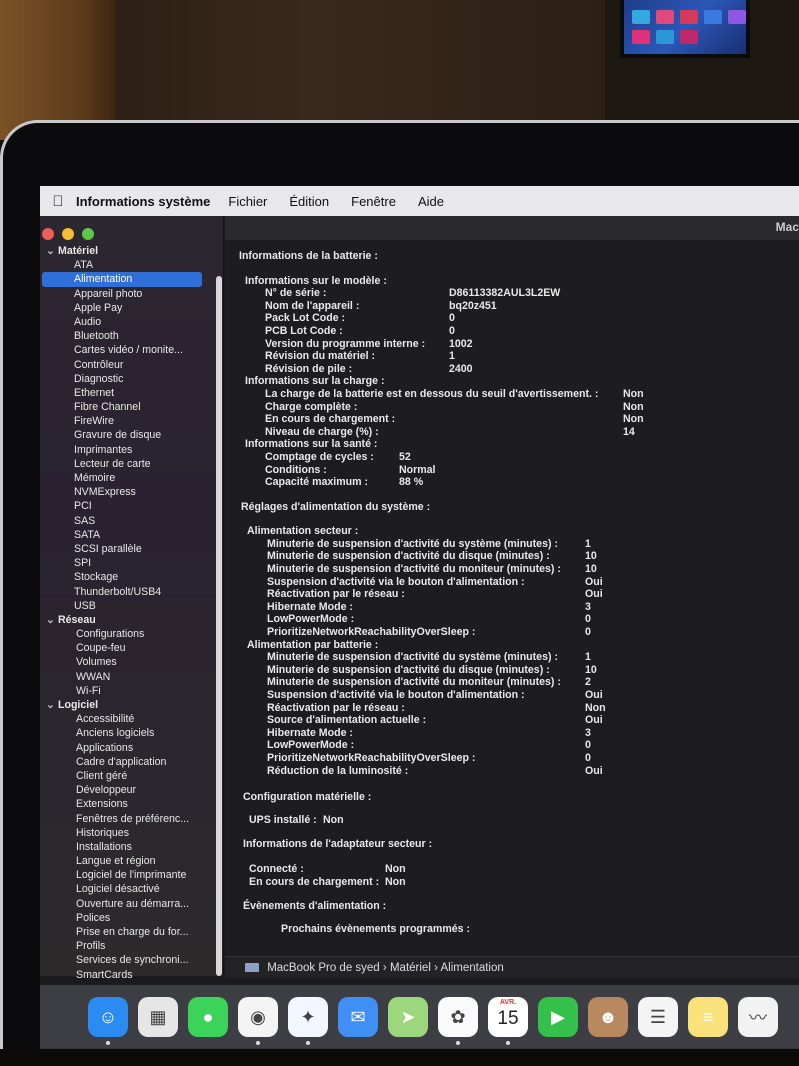  What do you see at coordinates (132, 606) in the screenshot?
I see `sidebar-item: USB` at bounding box center [132, 606].